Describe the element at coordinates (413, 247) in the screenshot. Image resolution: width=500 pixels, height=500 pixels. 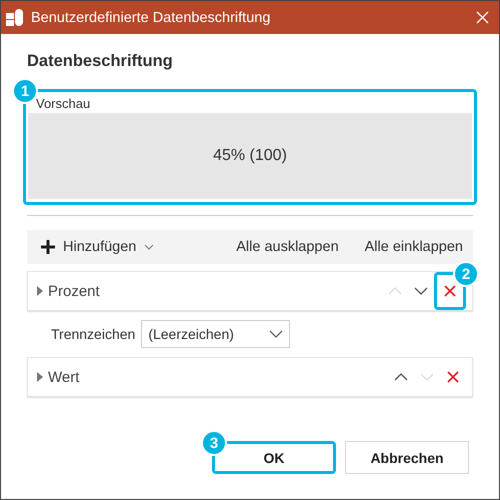
I see `collapse-all-link: Alle einklappen` at that location.